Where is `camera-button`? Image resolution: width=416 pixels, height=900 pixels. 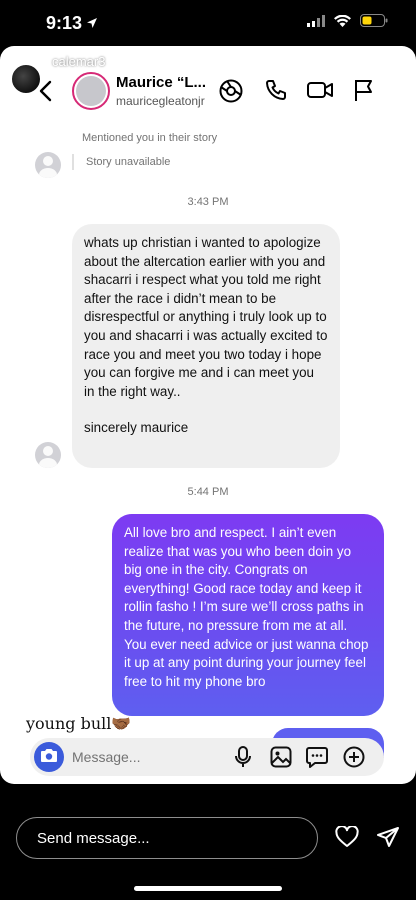
camera-button is located at coordinates (49, 757).